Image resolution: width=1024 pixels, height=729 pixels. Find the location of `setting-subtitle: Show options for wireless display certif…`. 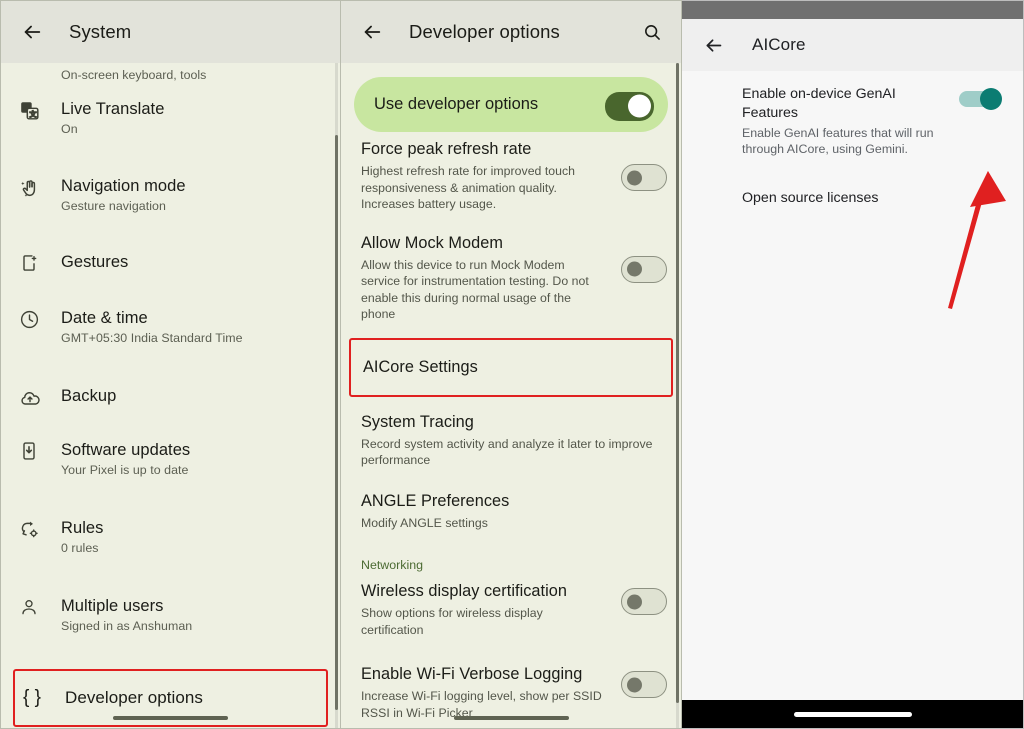

setting-subtitle: Show options for wireless display certif… is located at coordinates (452, 621).